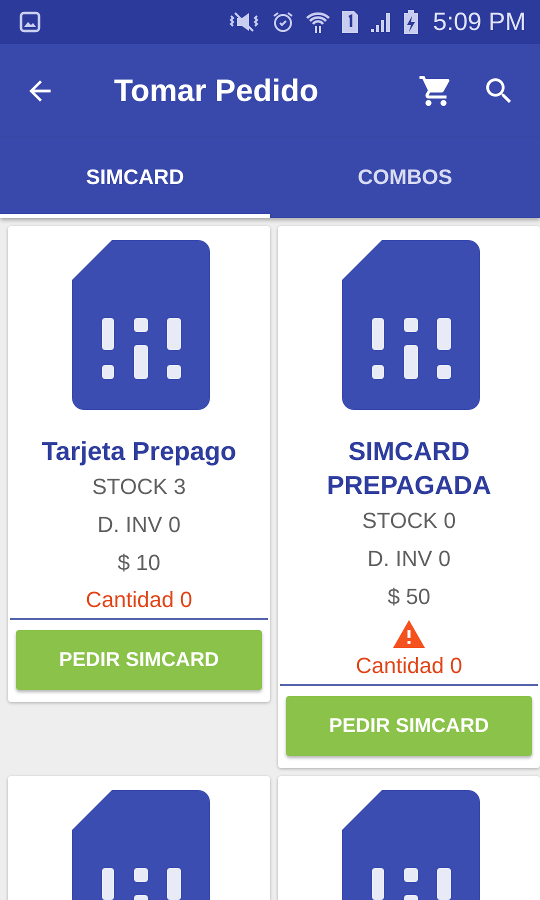  What do you see at coordinates (135, 178) in the screenshot?
I see `tab: SIMCARD` at bounding box center [135, 178].